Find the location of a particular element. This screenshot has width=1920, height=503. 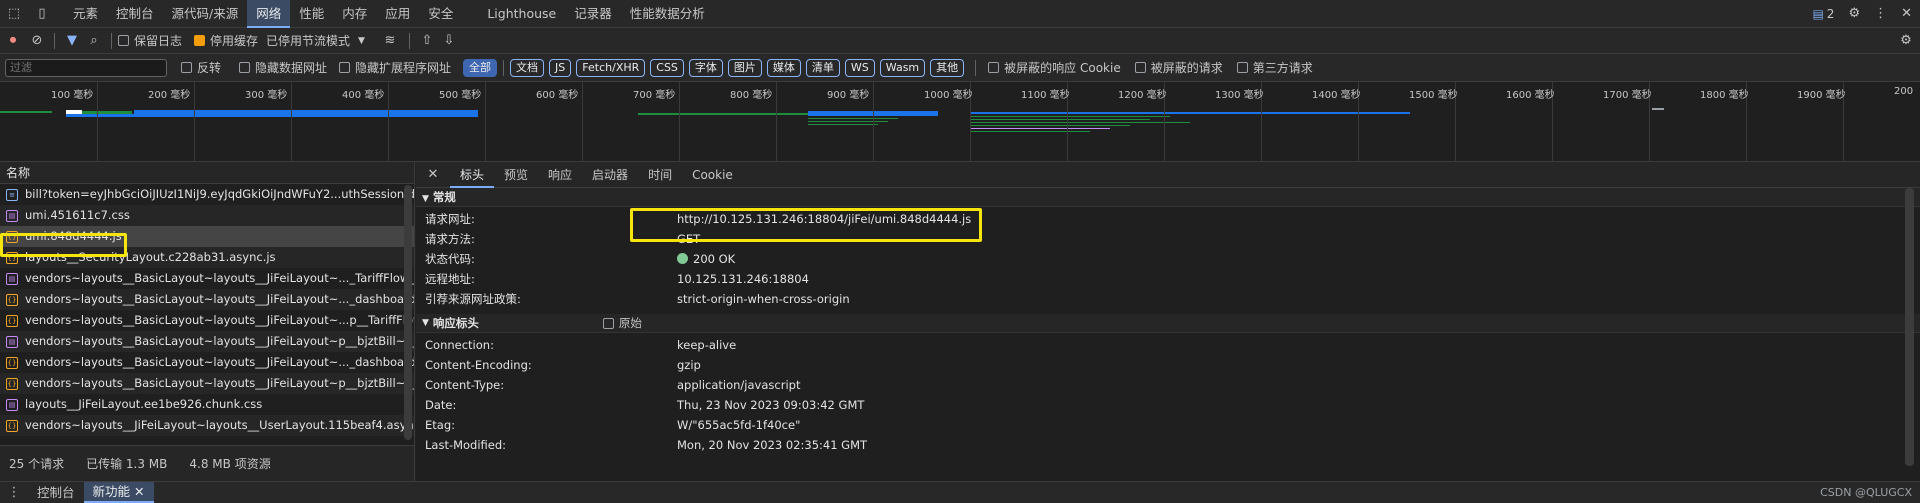

request-name: umi.451611c7.css is located at coordinates (77, 215).